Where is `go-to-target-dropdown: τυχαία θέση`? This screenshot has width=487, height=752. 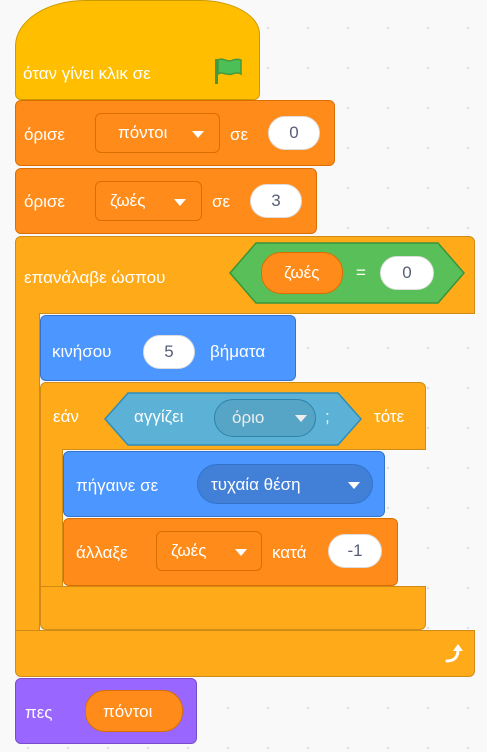 go-to-target-dropdown: τυχαία θέση is located at coordinates (285, 484).